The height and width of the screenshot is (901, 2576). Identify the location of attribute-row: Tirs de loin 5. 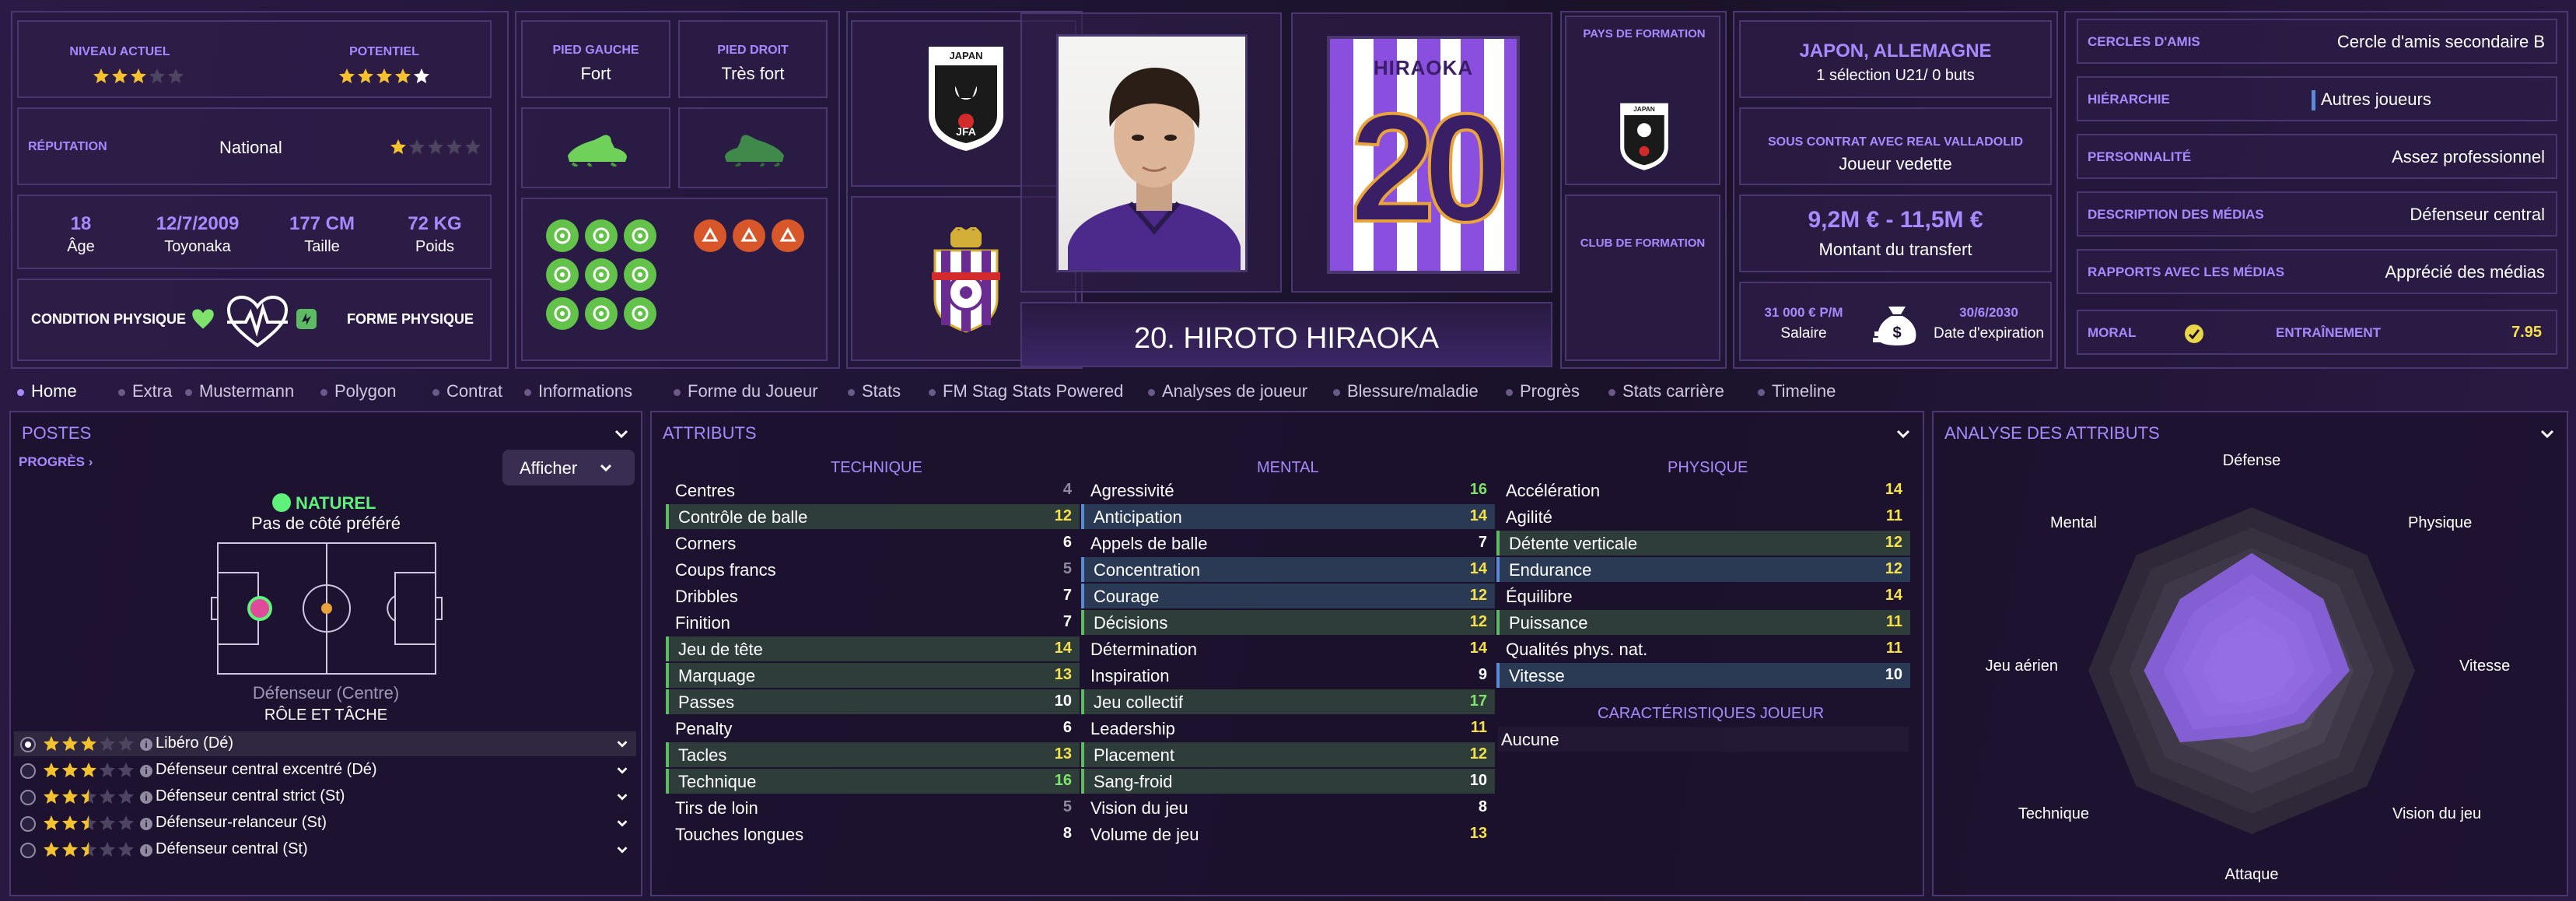
(873, 808).